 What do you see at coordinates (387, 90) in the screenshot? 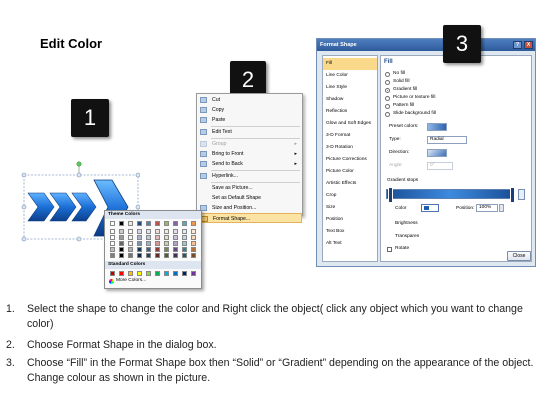
I see `radio-gradient-fill` at bounding box center [387, 90].